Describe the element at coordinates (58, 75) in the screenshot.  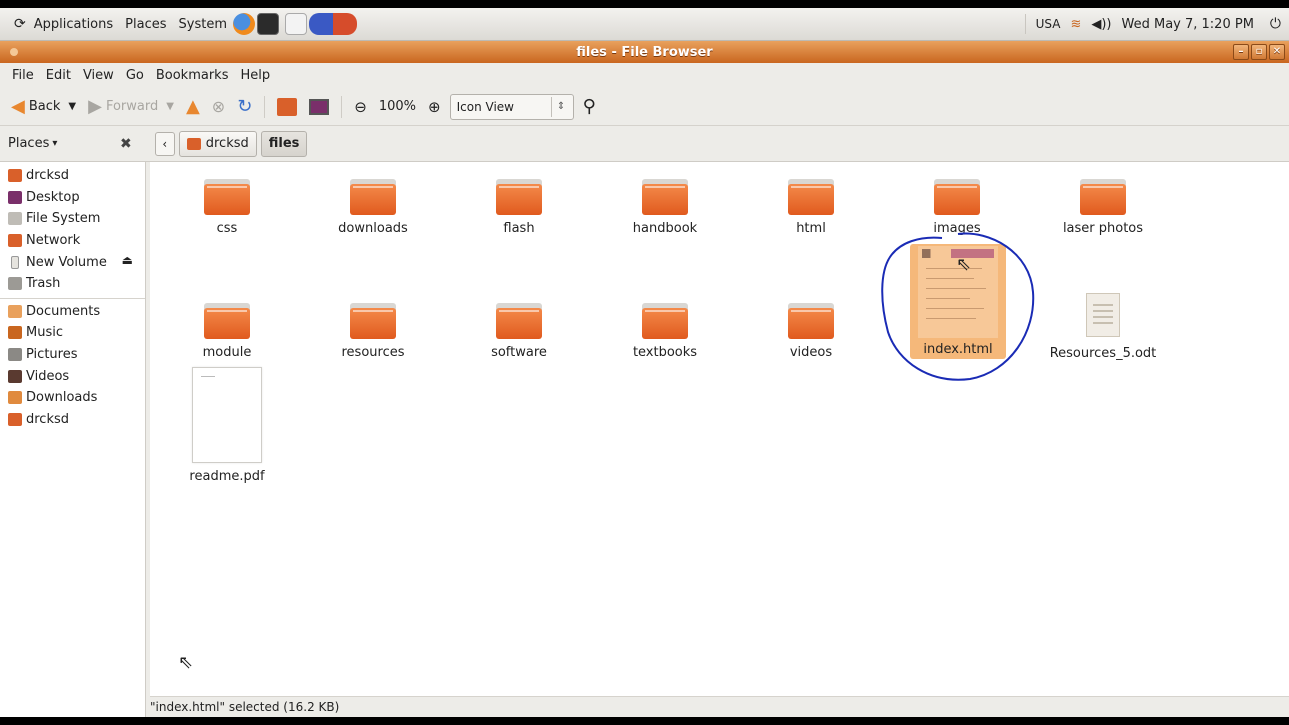
I see `menu-edit: Edit` at that location.